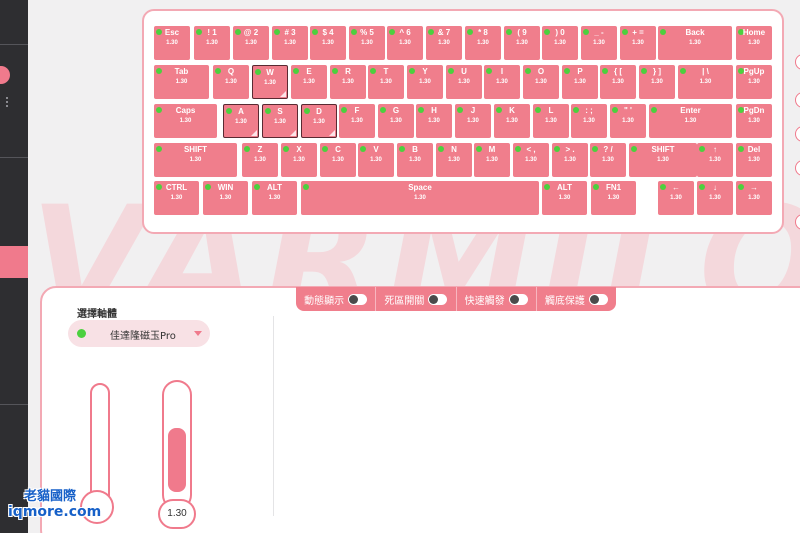 The image size is (800, 533). I want to click on toggle-deadzone: 死區開關, so click(416, 299).